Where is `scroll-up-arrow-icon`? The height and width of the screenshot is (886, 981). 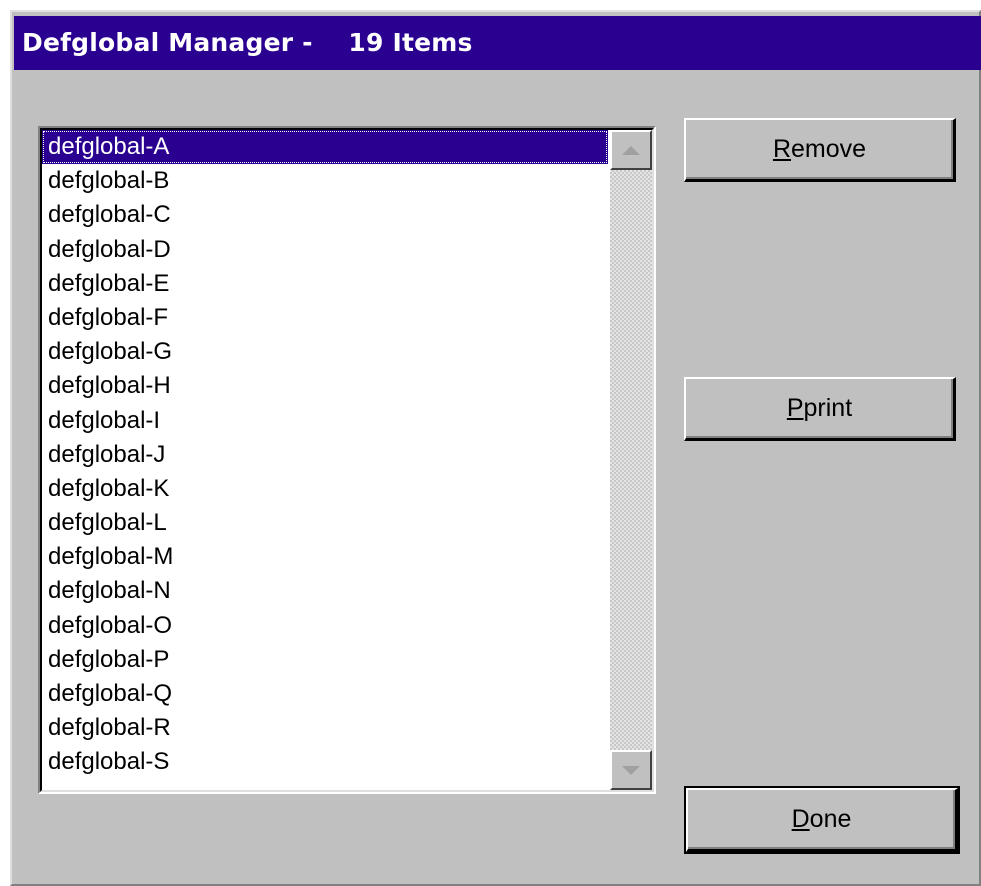
scroll-up-arrow-icon is located at coordinates (631, 150).